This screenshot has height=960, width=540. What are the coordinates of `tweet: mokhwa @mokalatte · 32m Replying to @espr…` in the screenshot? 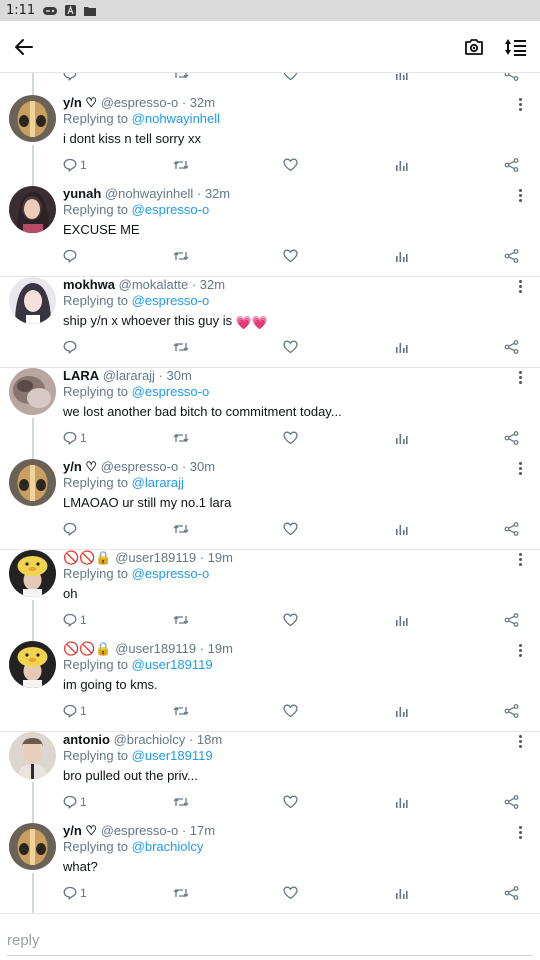 It's located at (270, 322).